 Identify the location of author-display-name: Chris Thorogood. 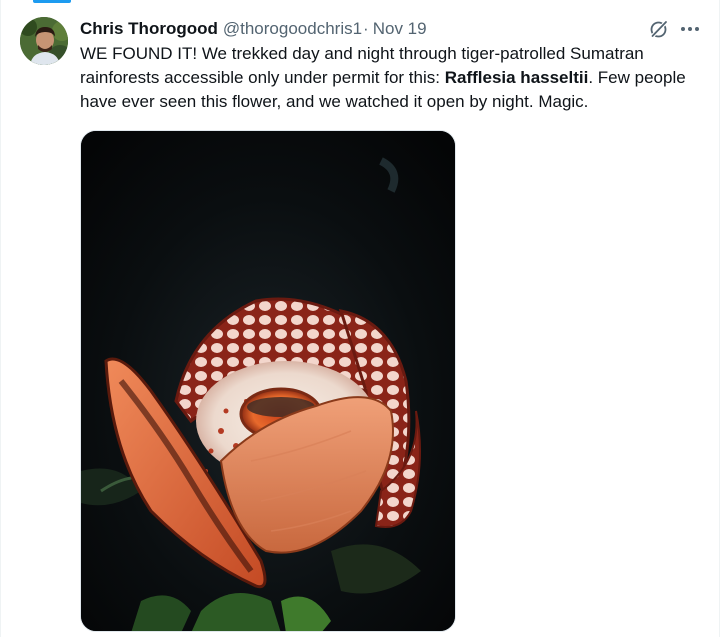
(149, 29).